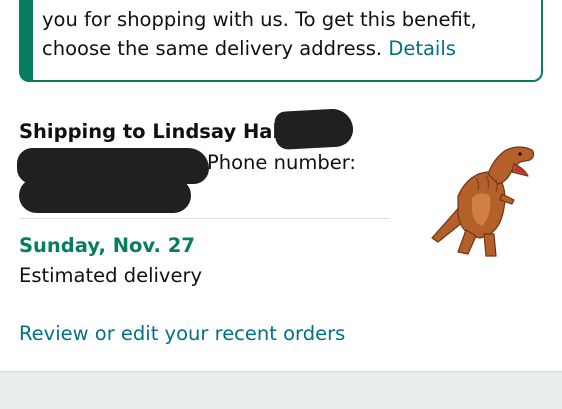  Describe the element at coordinates (422, 48) in the screenshot. I see `details-link: Details` at that location.